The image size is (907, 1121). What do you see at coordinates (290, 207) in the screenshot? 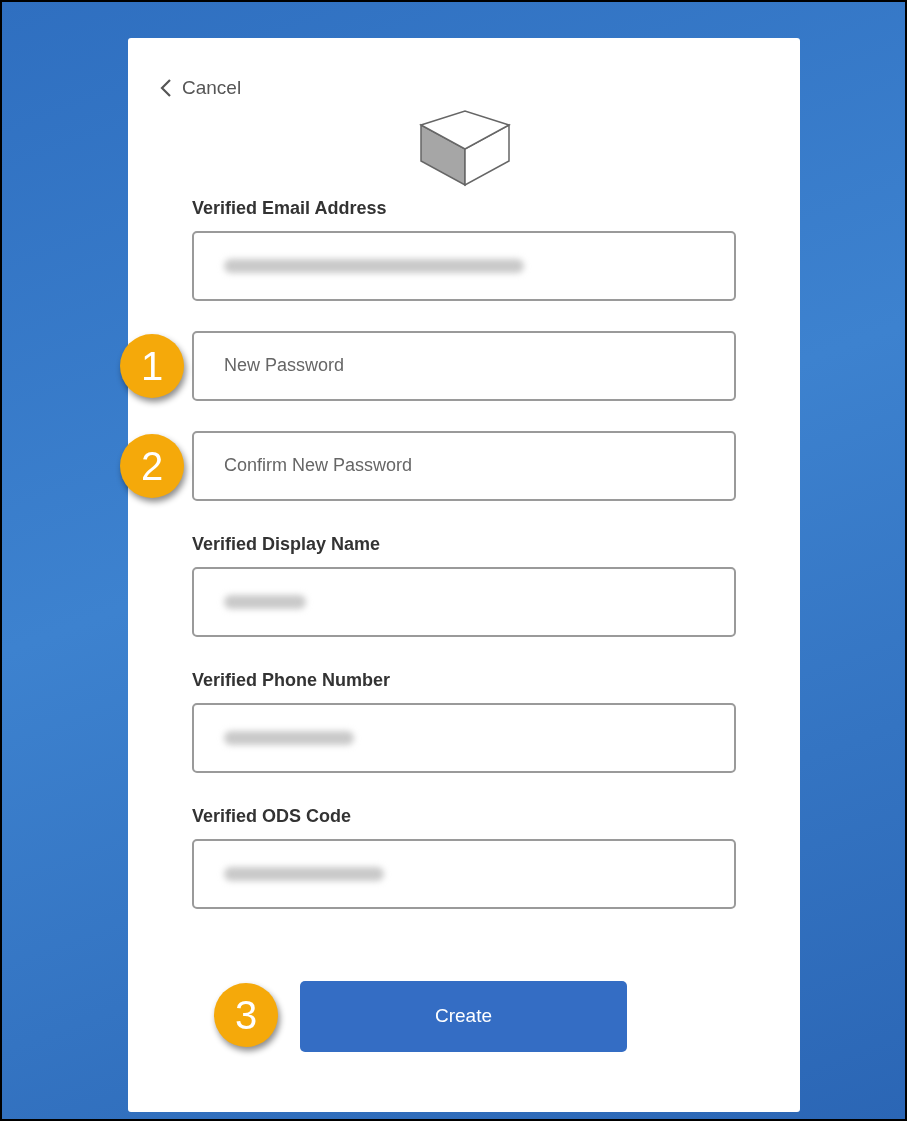
I see `field-label: Verified Email Address` at bounding box center [290, 207].